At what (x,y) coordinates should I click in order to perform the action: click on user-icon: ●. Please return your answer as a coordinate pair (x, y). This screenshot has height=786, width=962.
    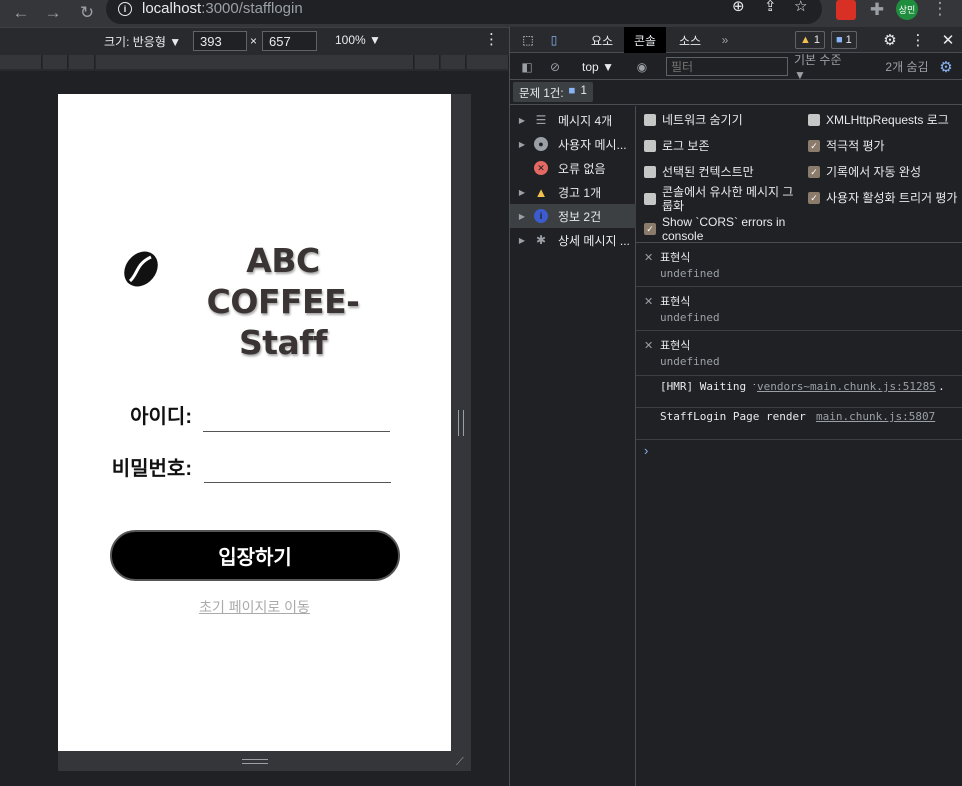
    Looking at the image, I should click on (541, 144).